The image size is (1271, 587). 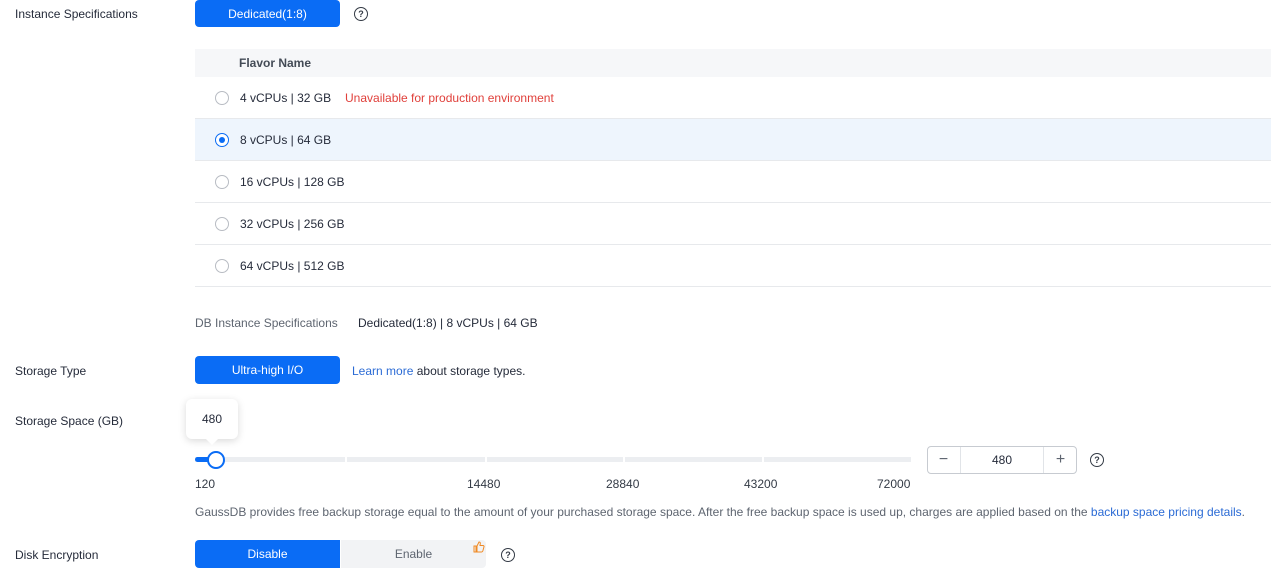 What do you see at coordinates (1060, 460) in the screenshot?
I see `increment-button: +` at bounding box center [1060, 460].